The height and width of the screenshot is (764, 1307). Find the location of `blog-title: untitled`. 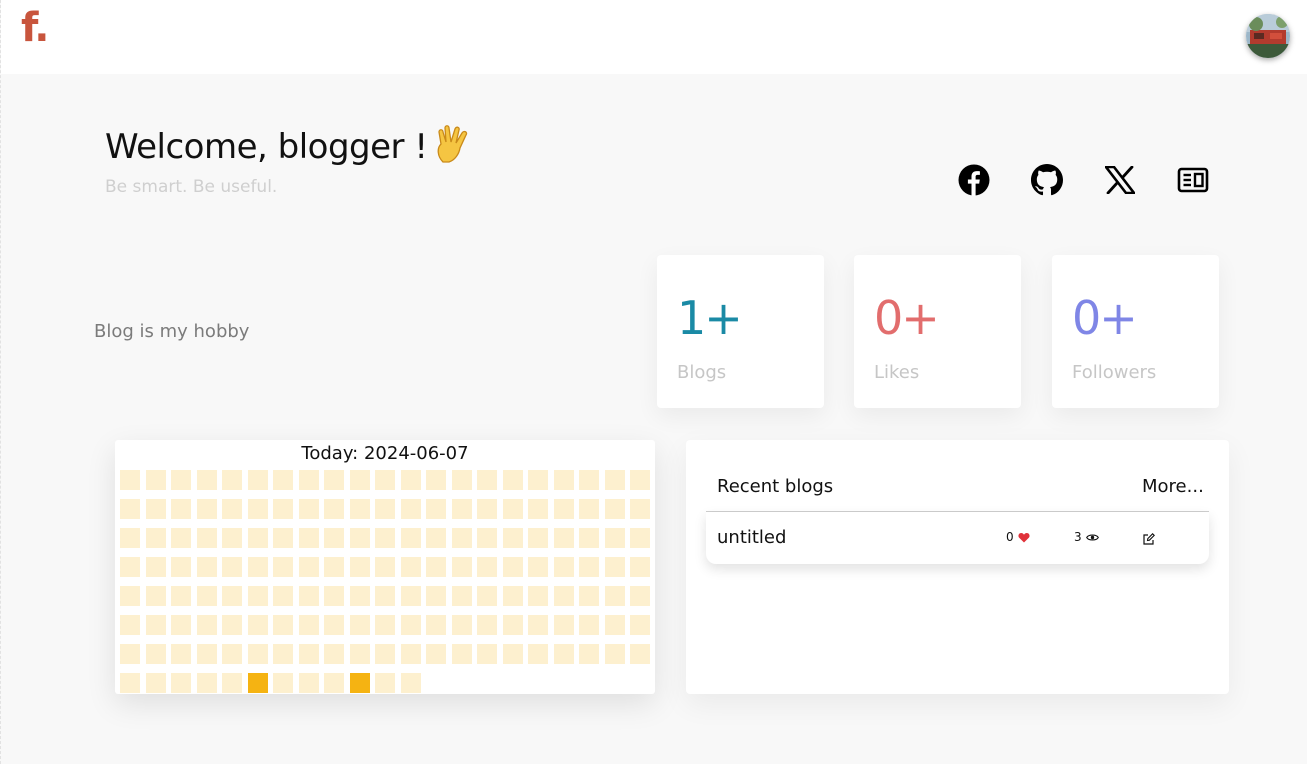

blog-title: untitled is located at coordinates (751, 537).